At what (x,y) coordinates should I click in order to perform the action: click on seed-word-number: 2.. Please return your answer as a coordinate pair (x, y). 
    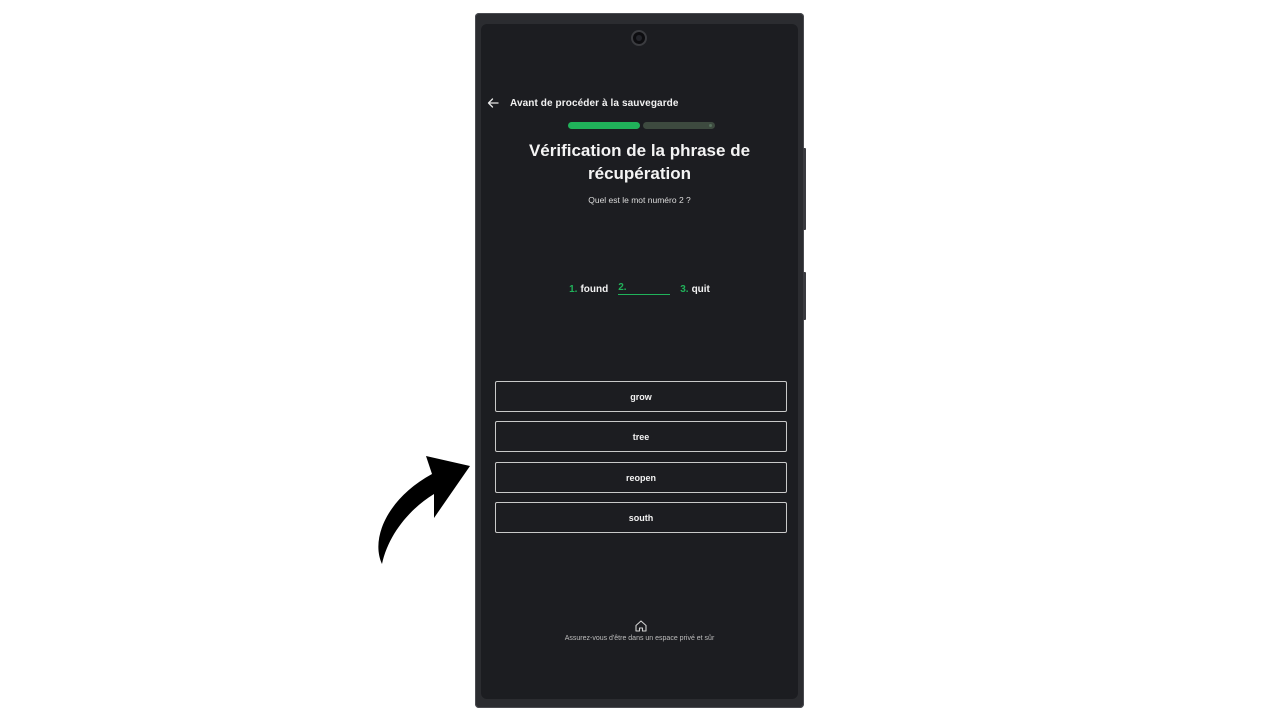
    Looking at the image, I should click on (622, 287).